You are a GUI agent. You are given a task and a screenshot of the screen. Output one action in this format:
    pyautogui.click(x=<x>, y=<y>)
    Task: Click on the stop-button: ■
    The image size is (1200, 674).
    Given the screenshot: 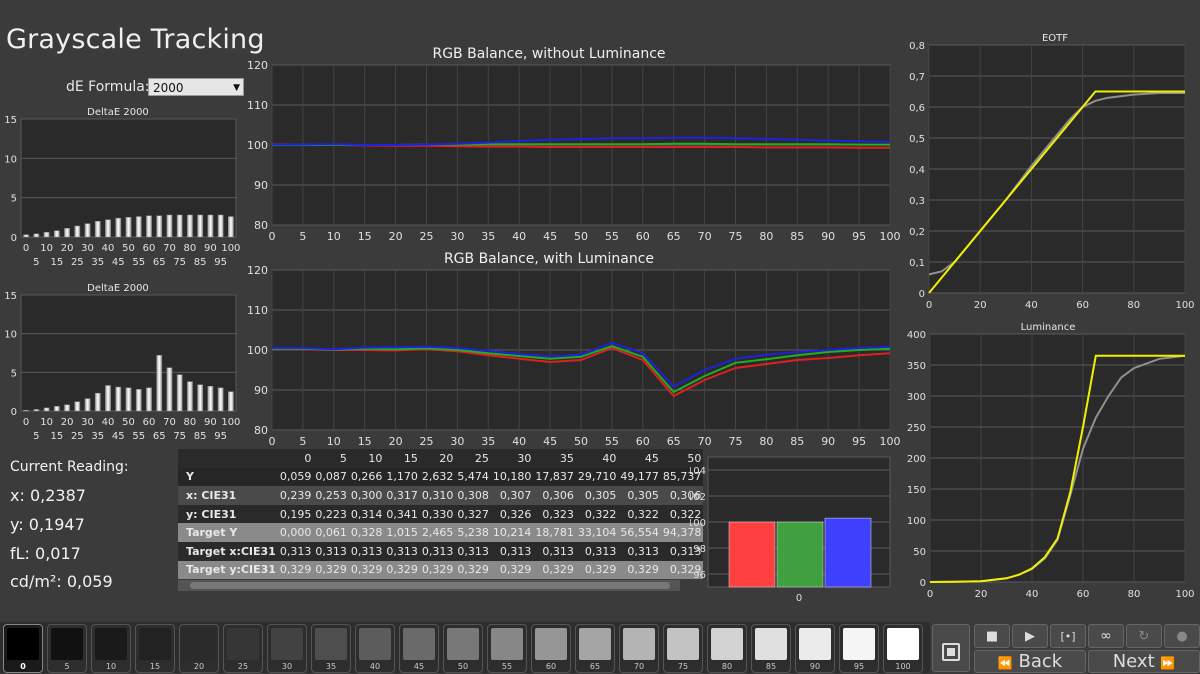 What is the action you would take?
    pyautogui.click(x=992, y=636)
    